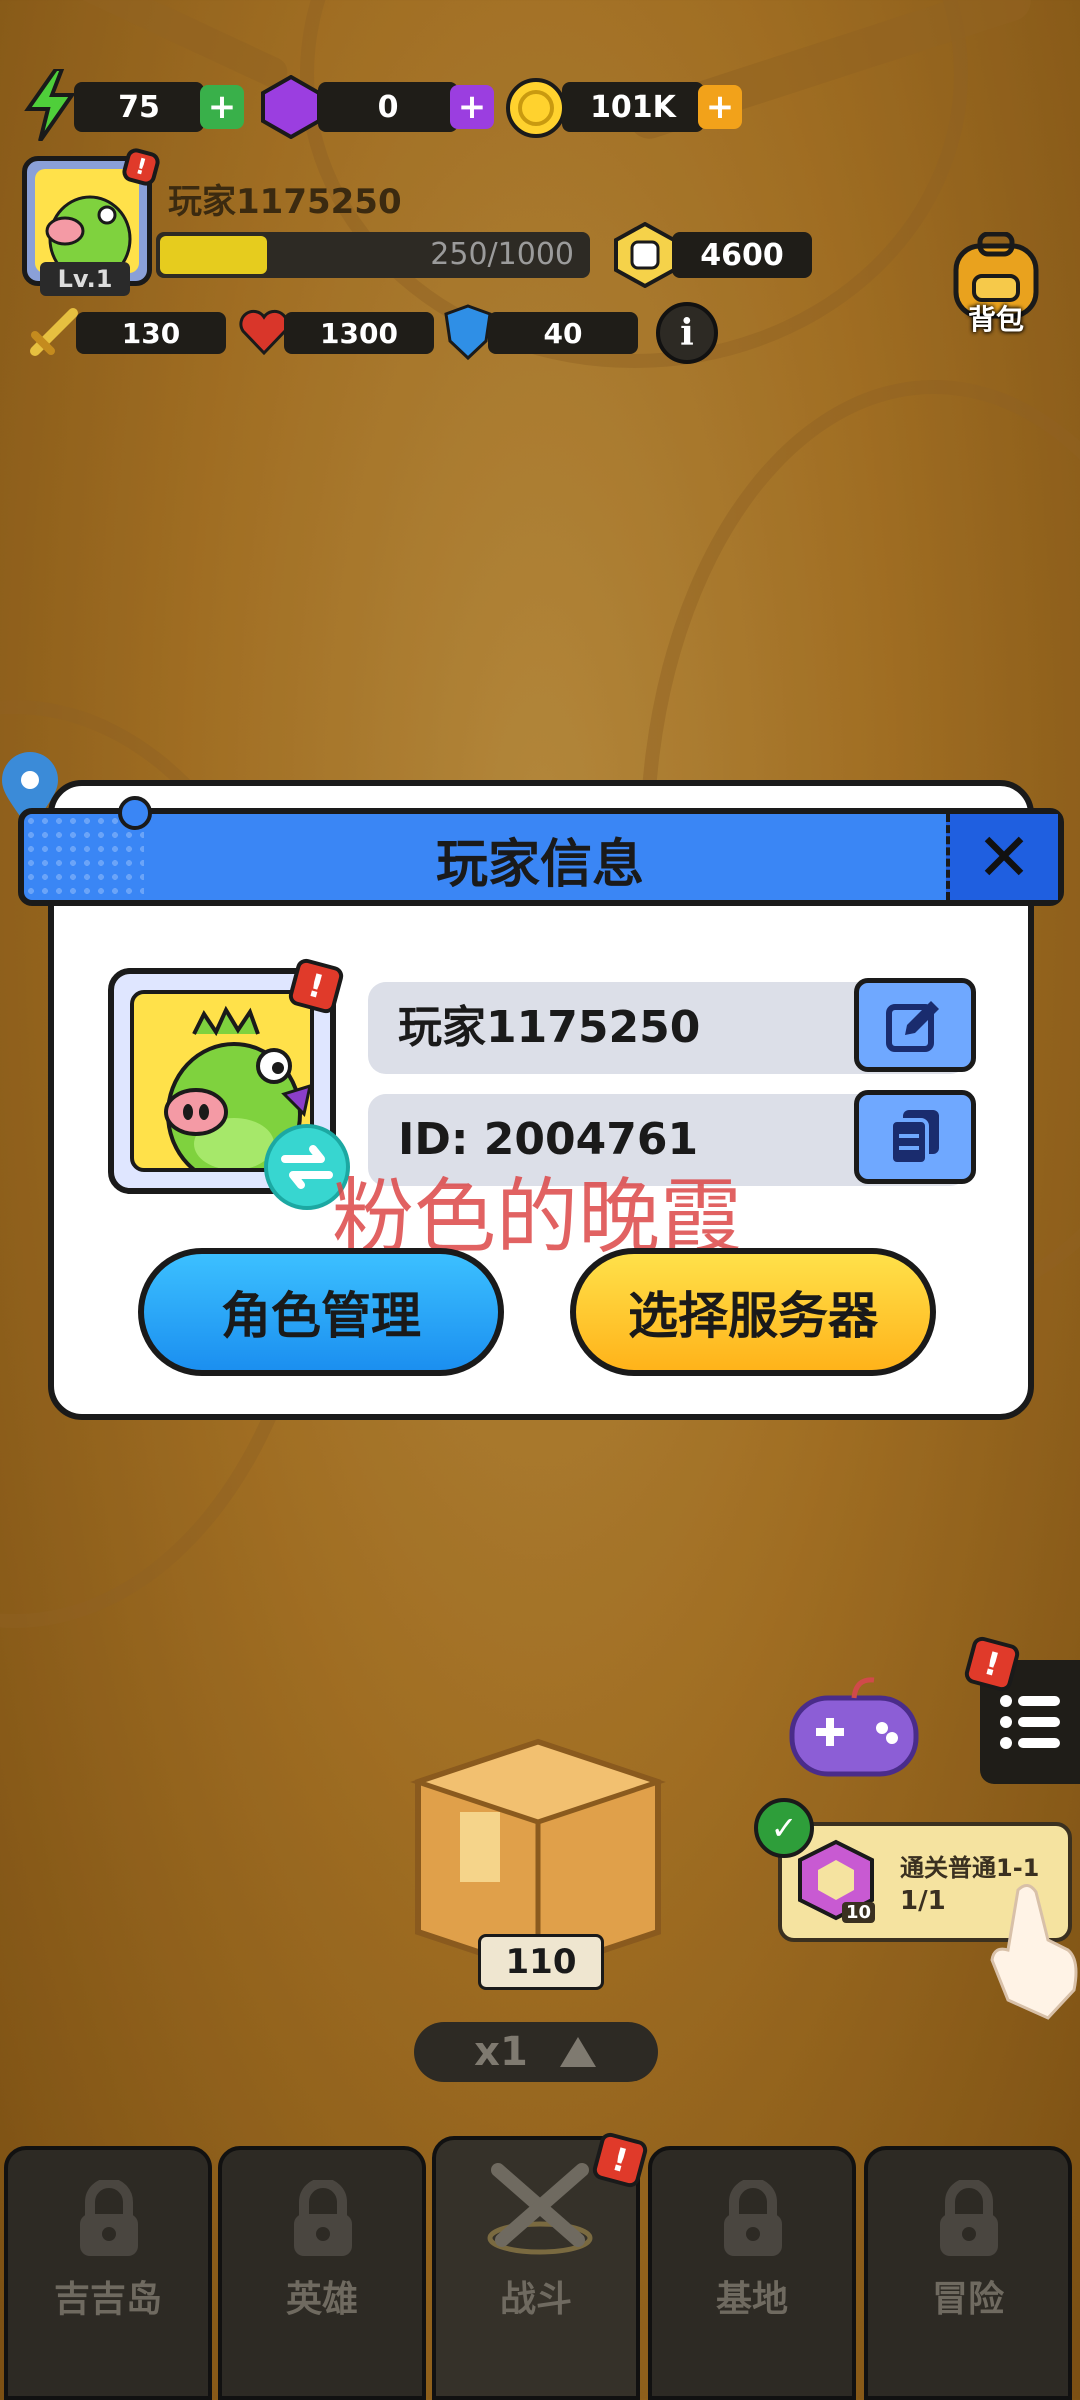  I want to click on backpack-label: 背包, so click(995, 319).